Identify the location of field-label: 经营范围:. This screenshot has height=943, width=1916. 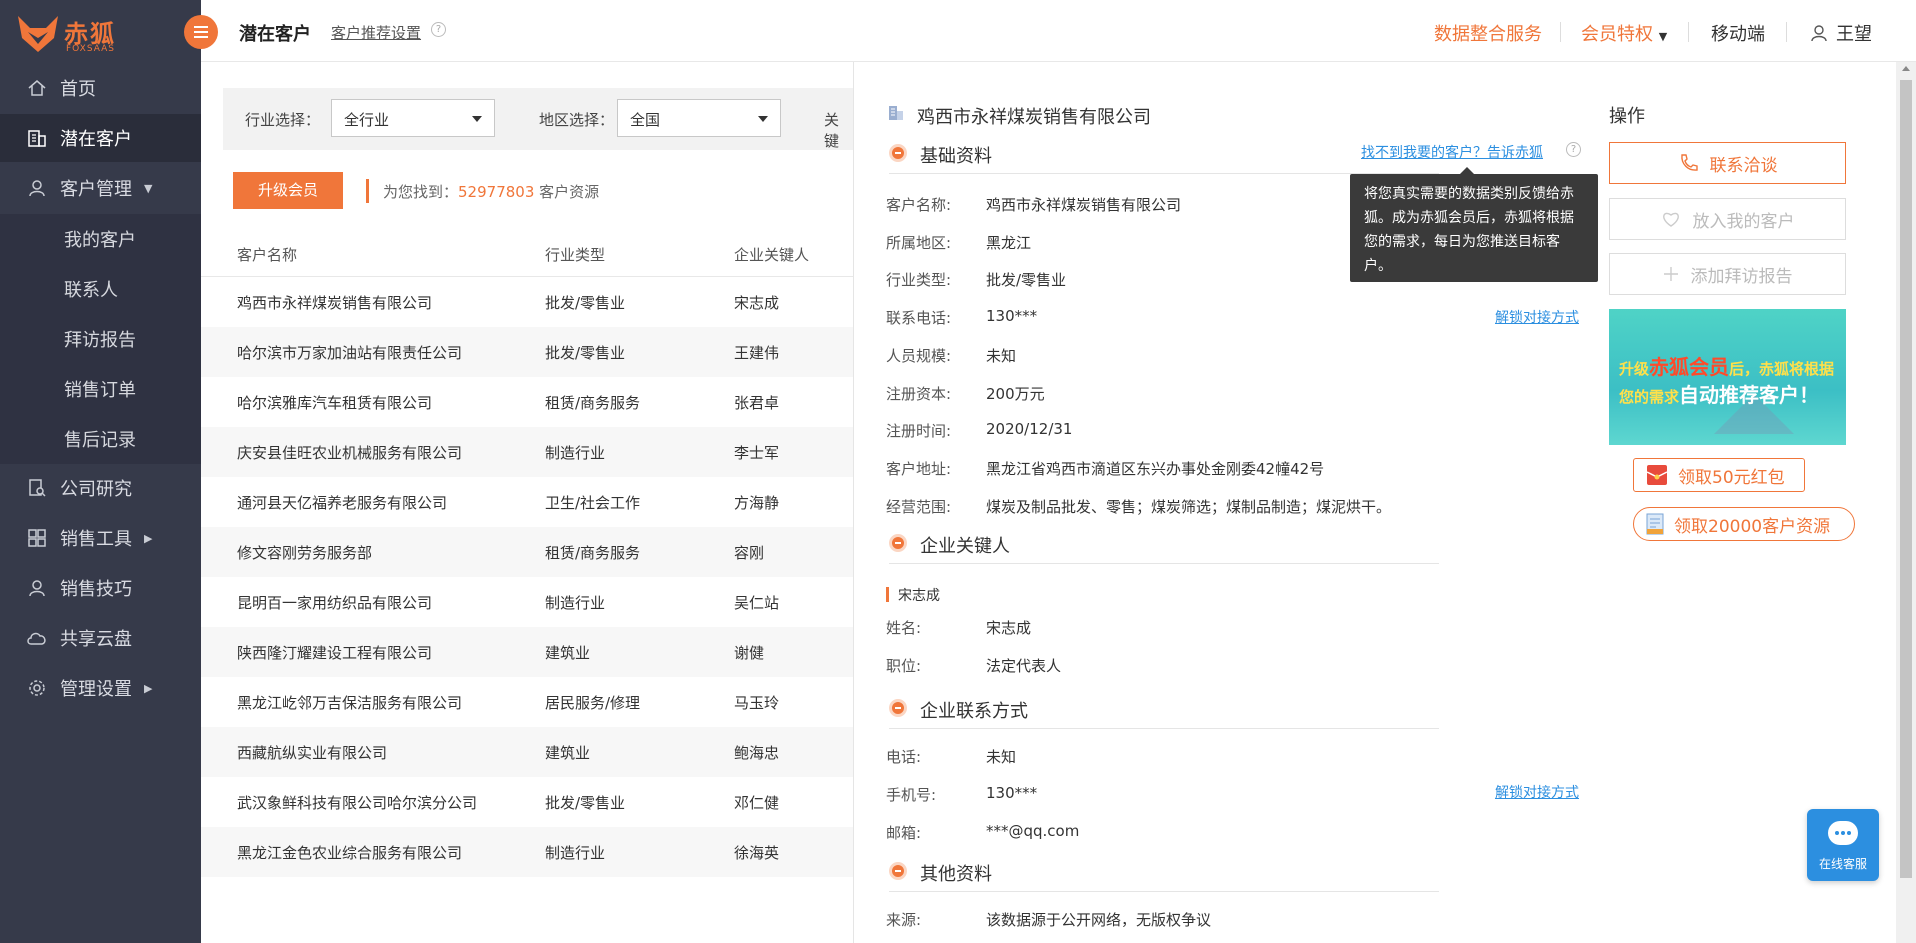
(919, 506).